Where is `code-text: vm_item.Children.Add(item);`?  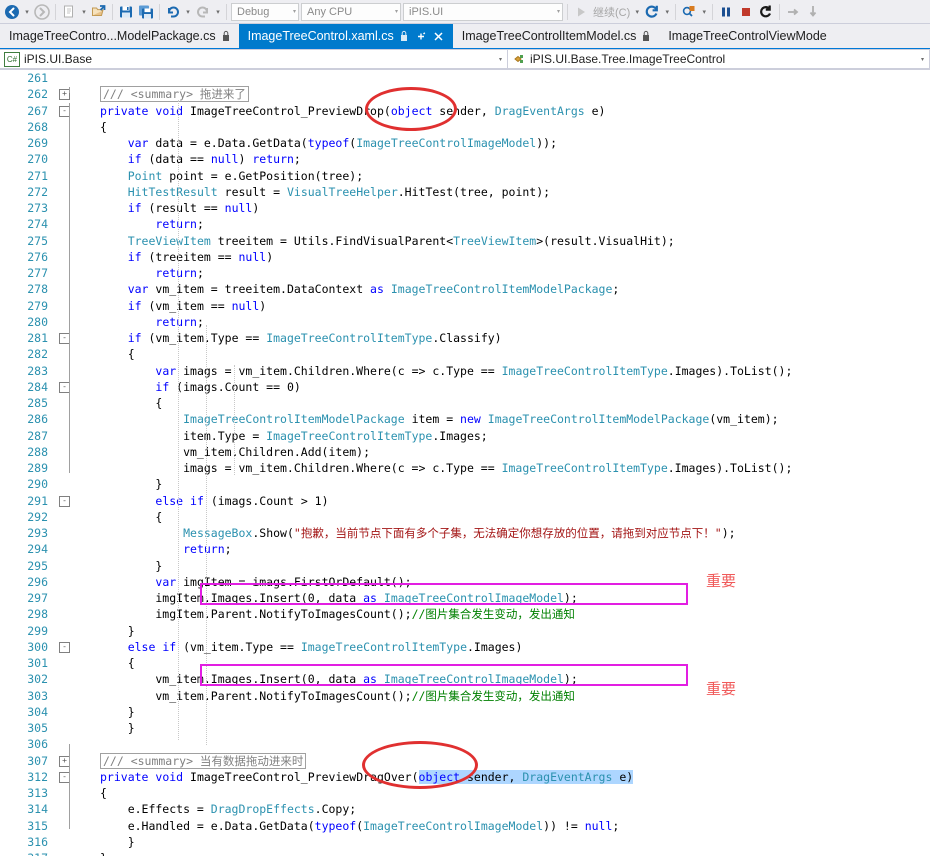
code-text: vm_item.Children.Add(item); is located at coordinates (513, 452).